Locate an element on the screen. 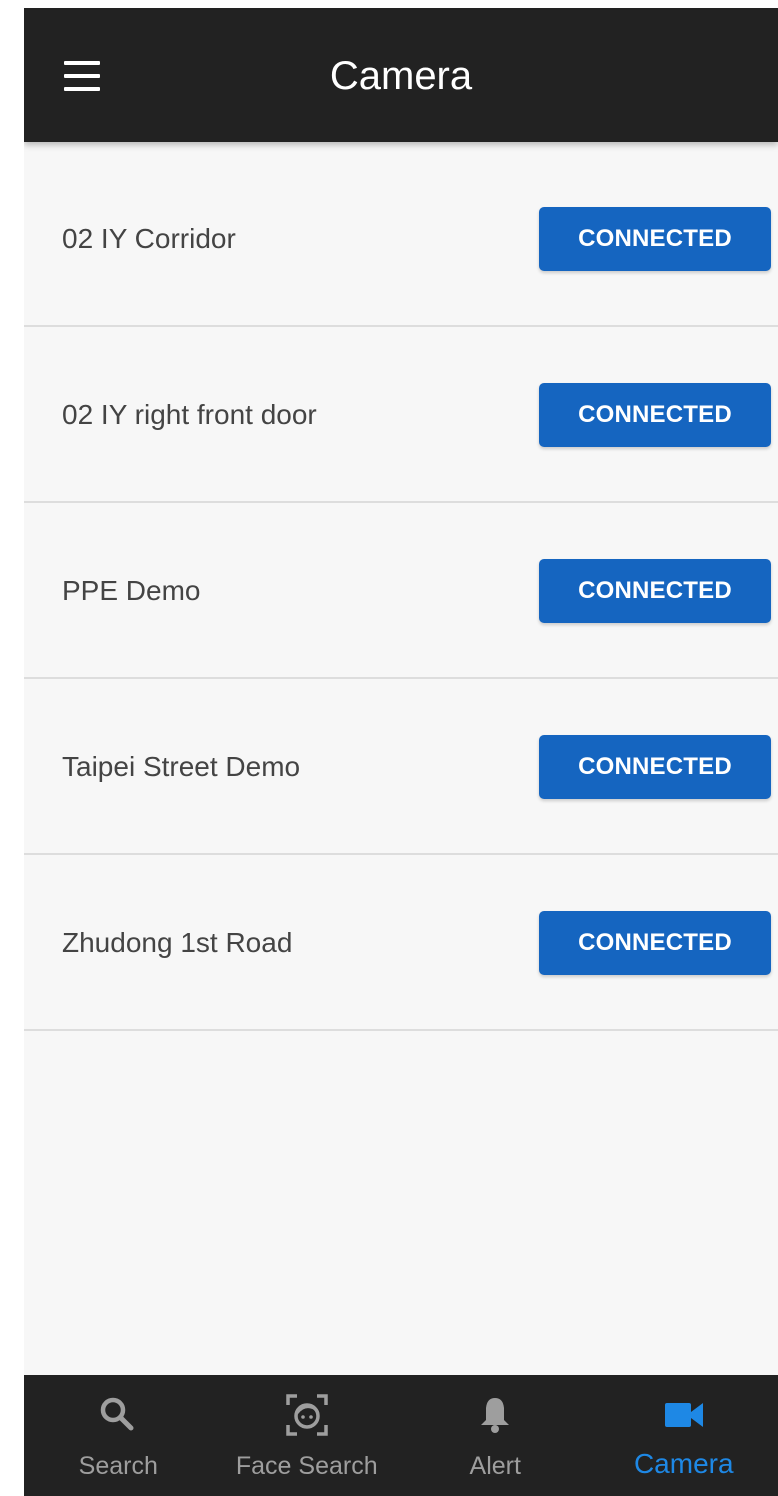 This screenshot has height=1496, width=778. nav-item-search: Search is located at coordinates (118, 1435).